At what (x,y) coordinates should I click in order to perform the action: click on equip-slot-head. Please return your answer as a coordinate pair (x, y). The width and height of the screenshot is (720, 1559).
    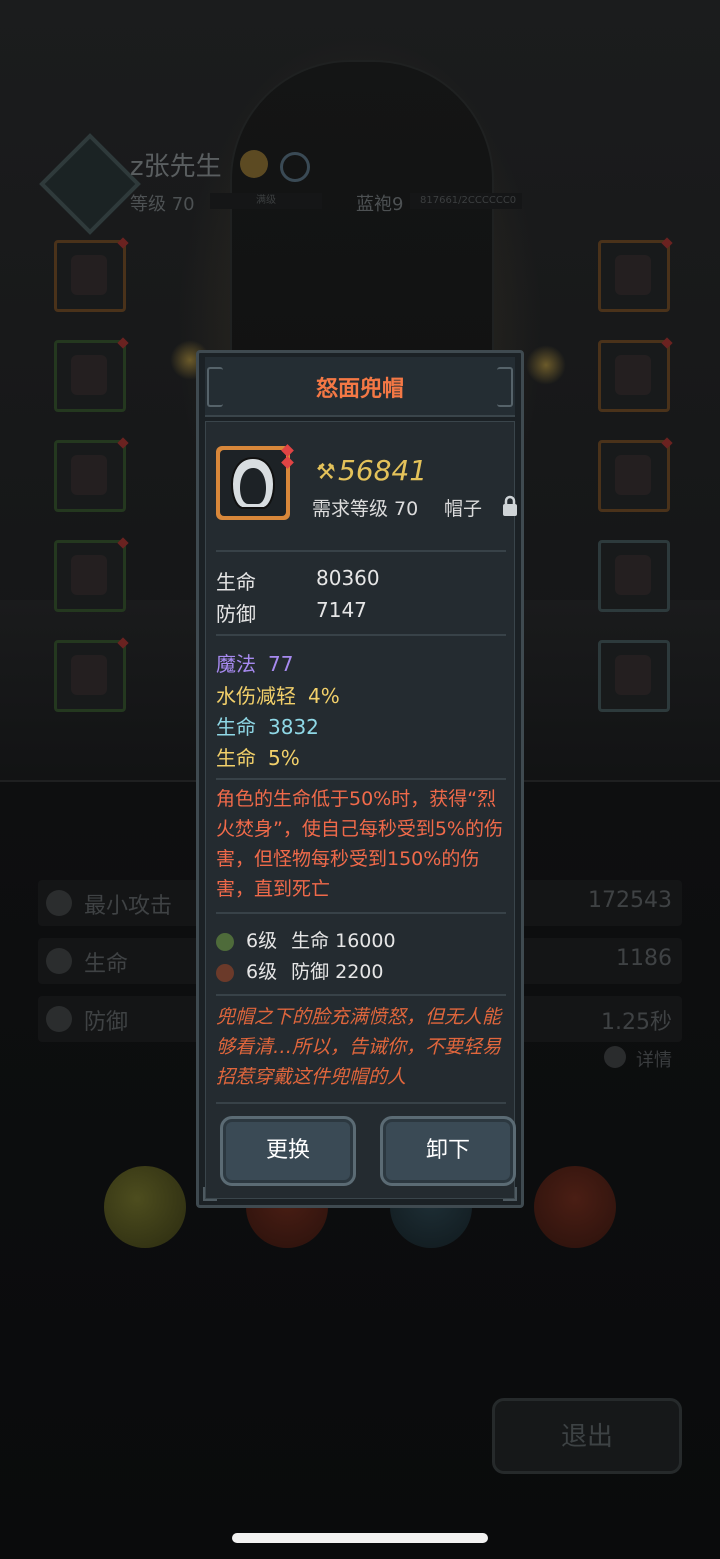
    Looking at the image, I should click on (91, 274).